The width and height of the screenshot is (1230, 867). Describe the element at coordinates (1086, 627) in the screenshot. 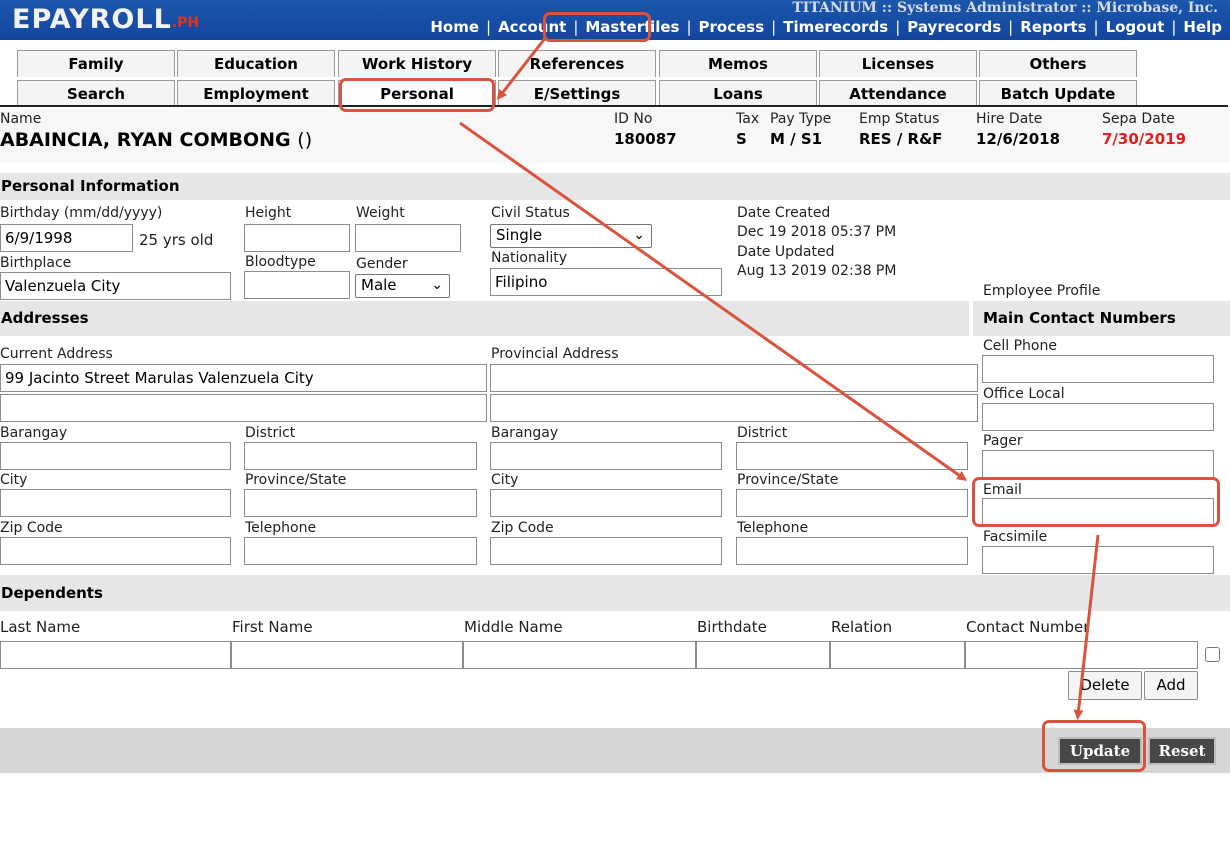

I see `arrow-email-to-update` at that location.